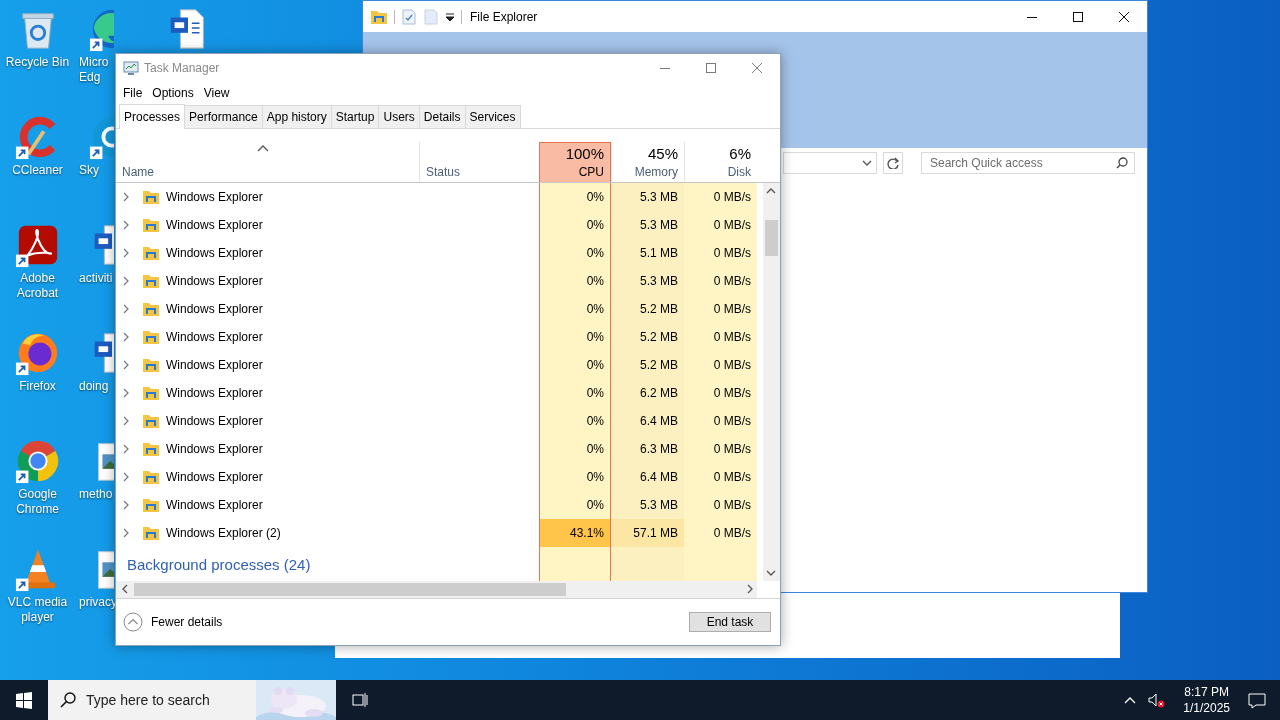  Describe the element at coordinates (656, 172) in the screenshot. I see `column-label: Memory` at that location.